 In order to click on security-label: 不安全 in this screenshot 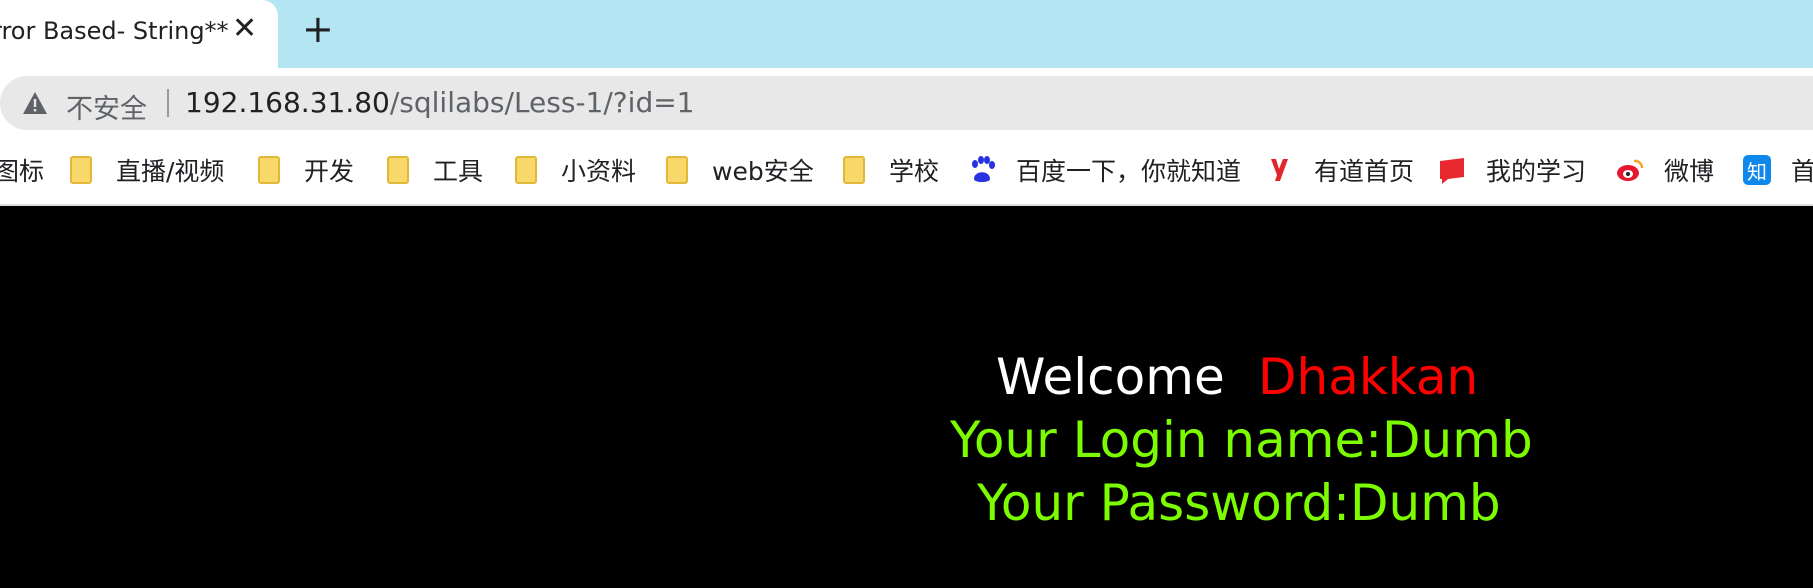, I will do `click(106, 106)`.